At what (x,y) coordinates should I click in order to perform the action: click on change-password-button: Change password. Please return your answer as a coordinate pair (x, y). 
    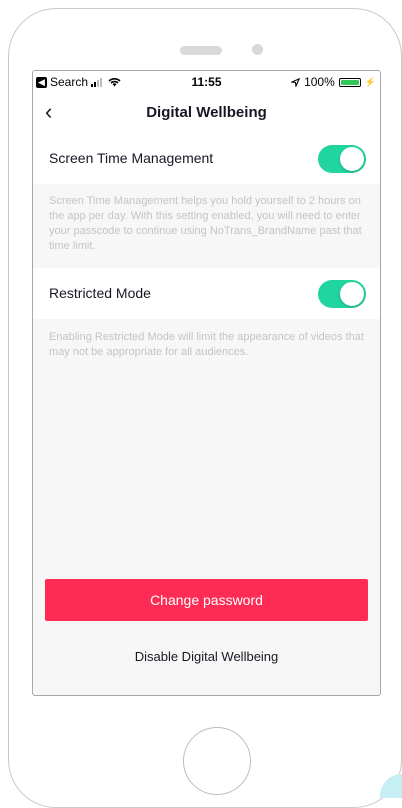
    Looking at the image, I should click on (206, 600).